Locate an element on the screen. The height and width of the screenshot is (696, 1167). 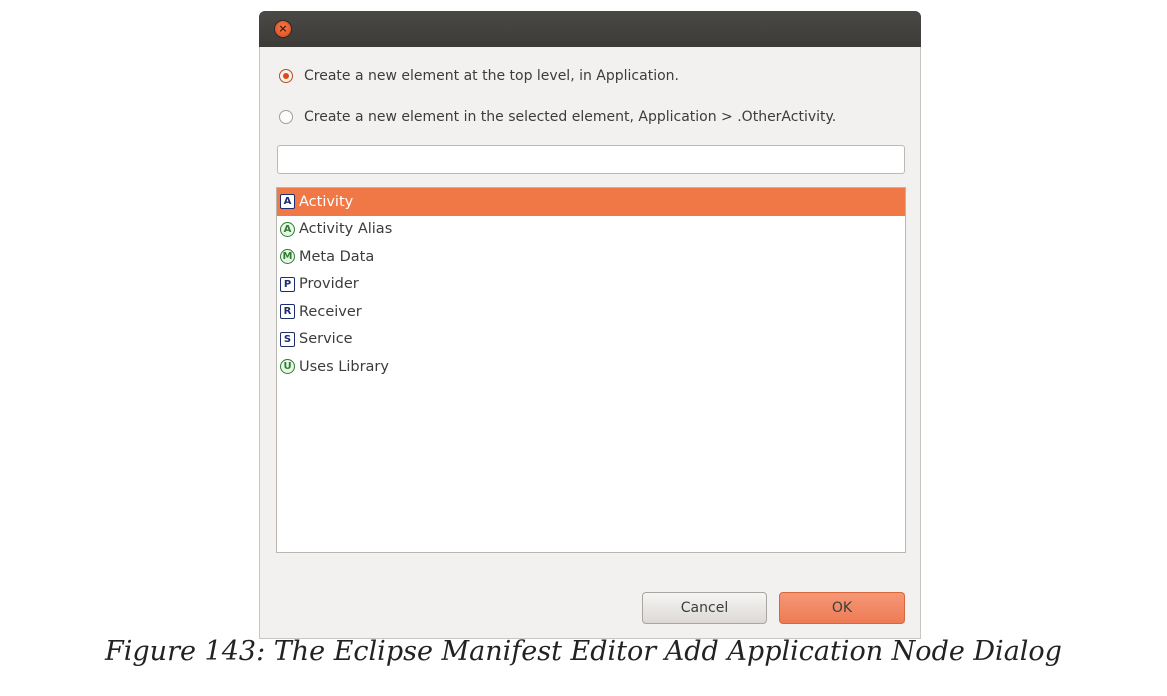
selected-element-radio is located at coordinates (286, 117).